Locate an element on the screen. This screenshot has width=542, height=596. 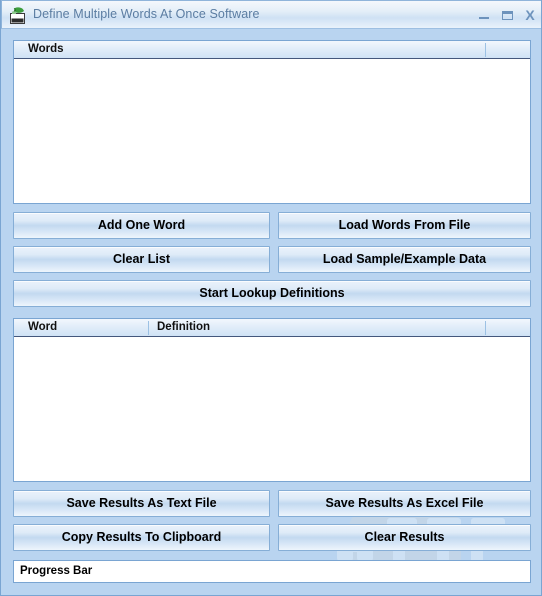
save-results-as-text-file-label: Save Results As Text File is located at coordinates (141, 503).